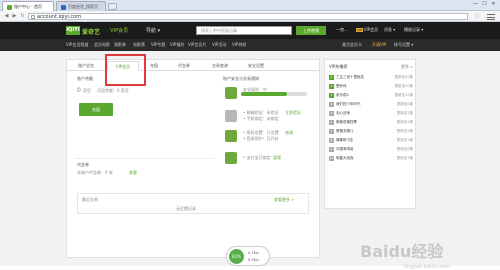 The image size is (500, 270). I want to click on maximize-button: ☐, so click(484, 4).